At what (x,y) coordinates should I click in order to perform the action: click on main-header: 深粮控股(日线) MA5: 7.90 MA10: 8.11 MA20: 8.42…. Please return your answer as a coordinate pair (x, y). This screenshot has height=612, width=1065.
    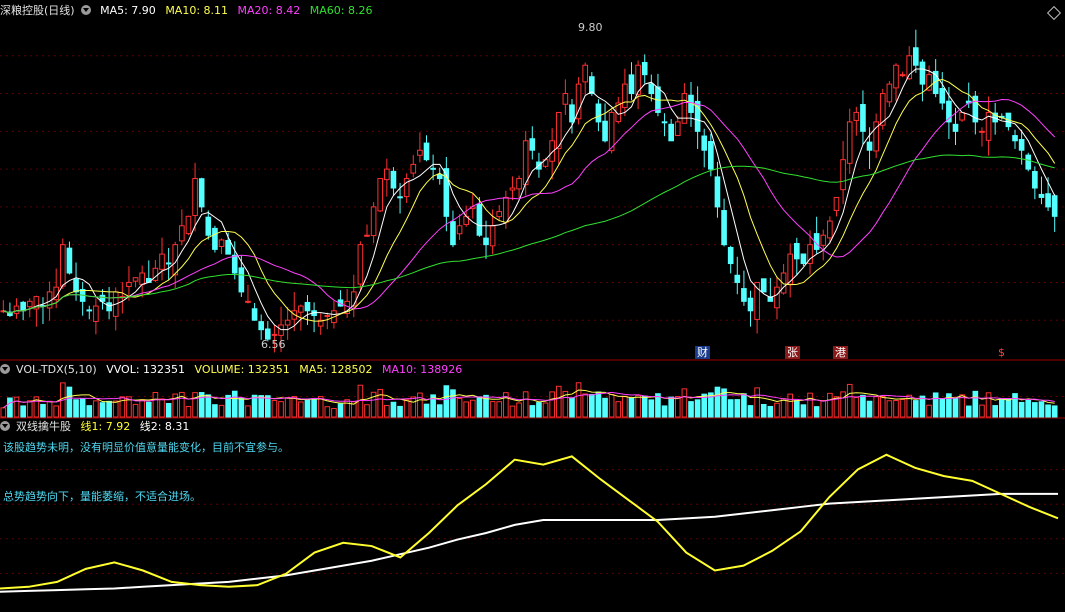
    Looking at the image, I should click on (189, 11).